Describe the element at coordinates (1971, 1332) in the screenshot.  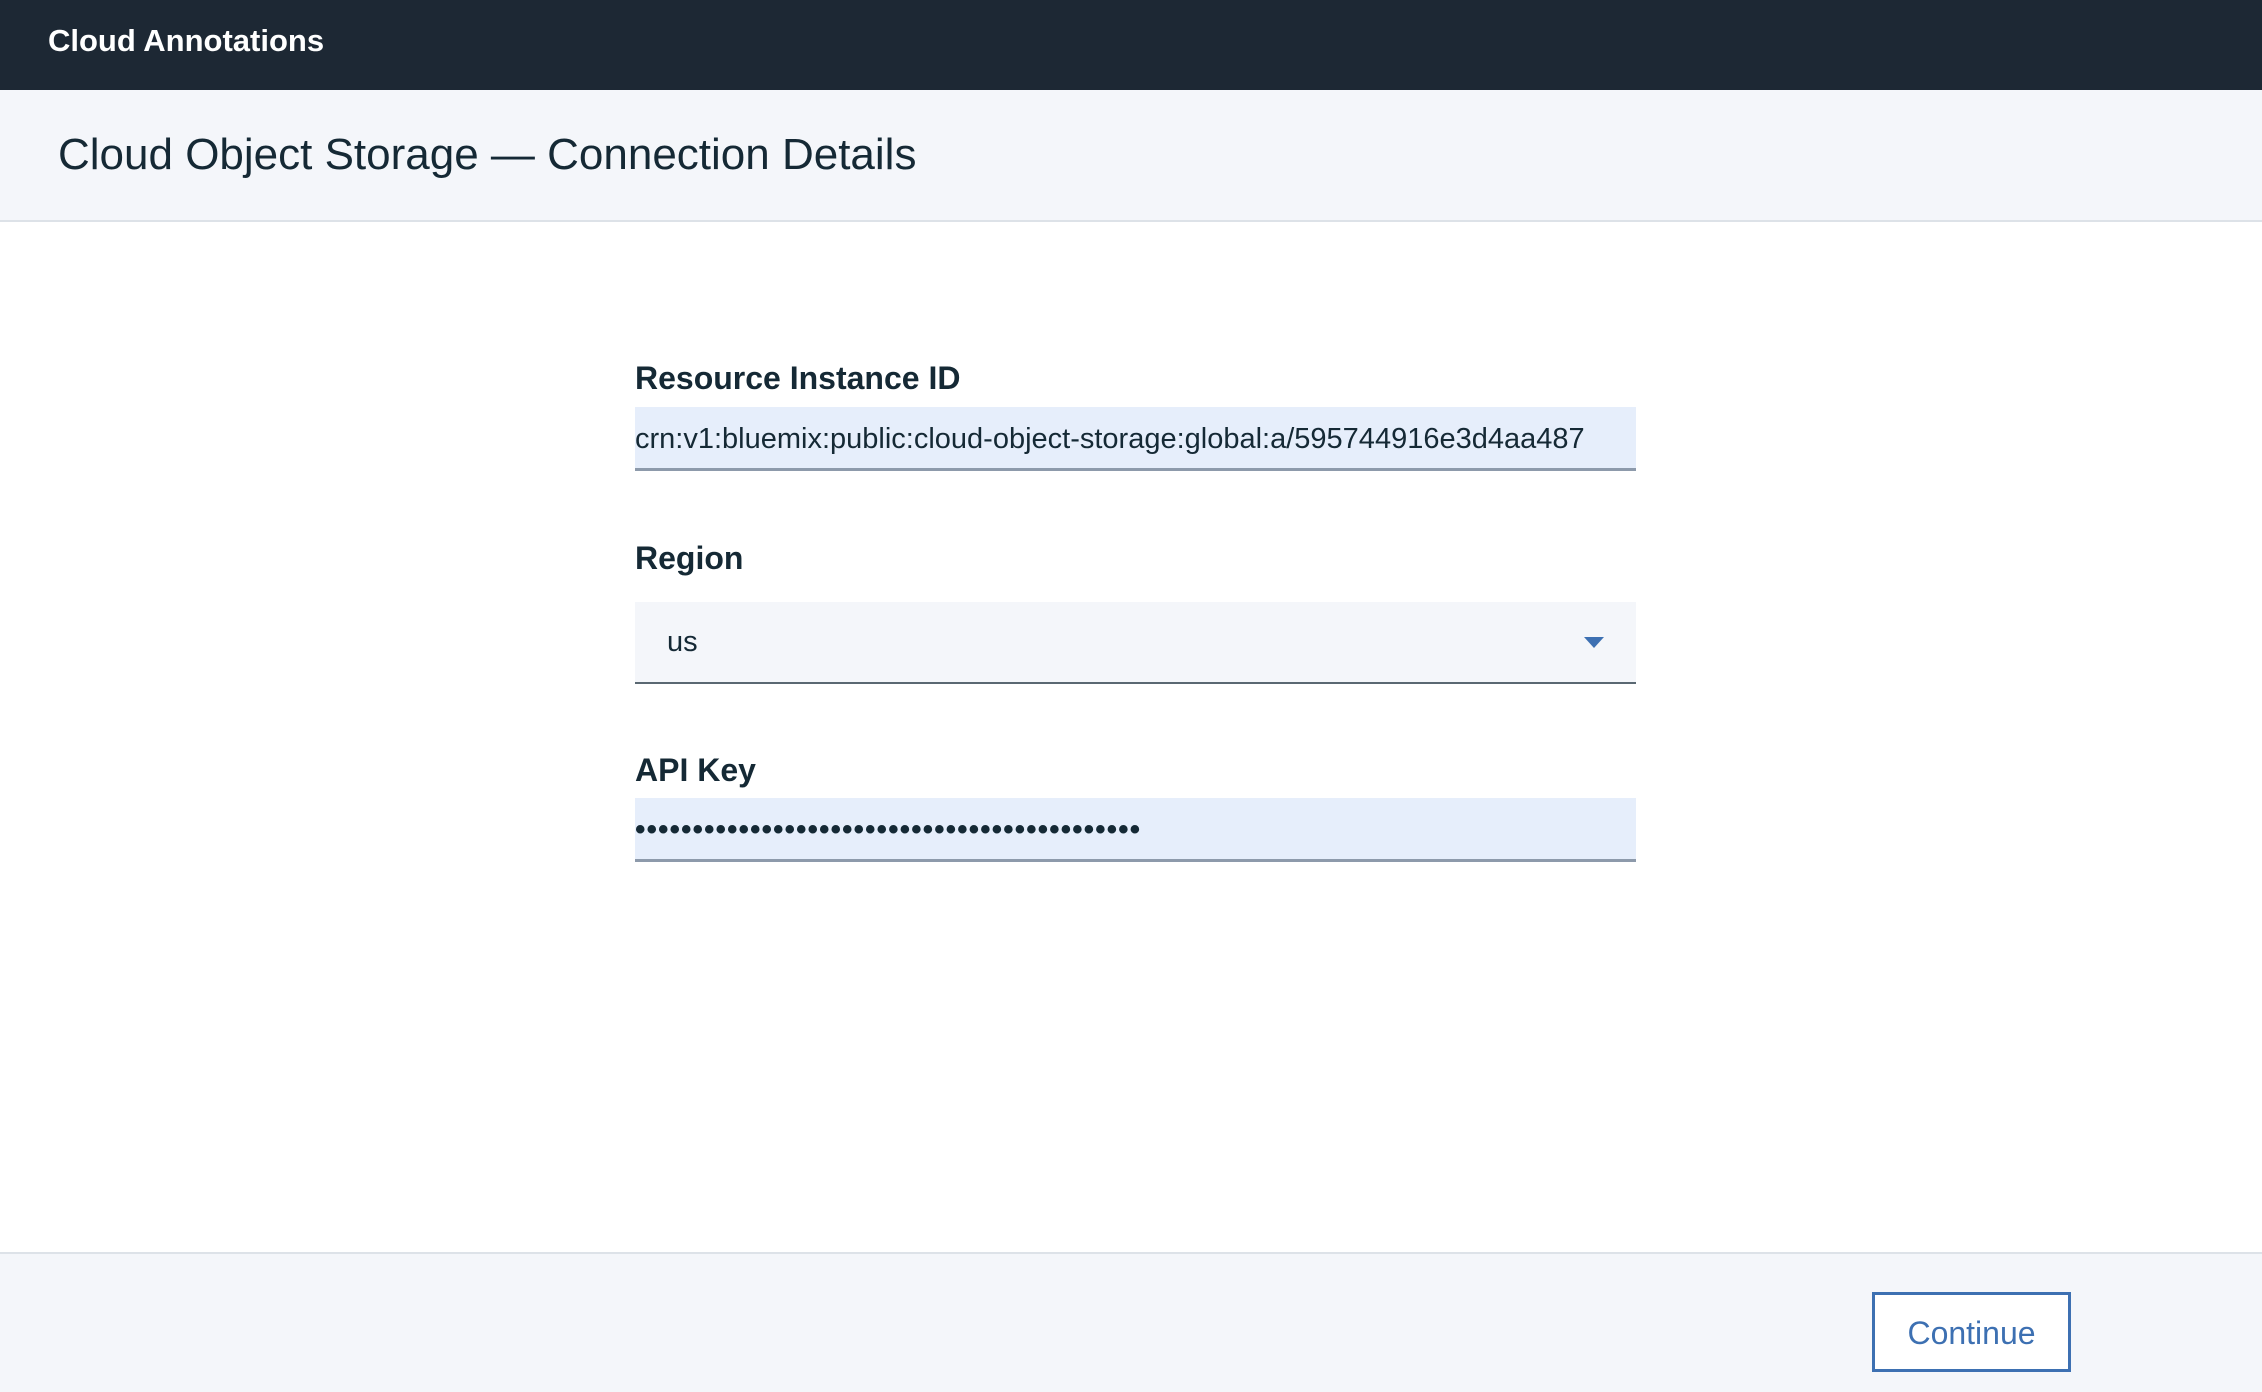
I see `continue-button: Continue` at that location.